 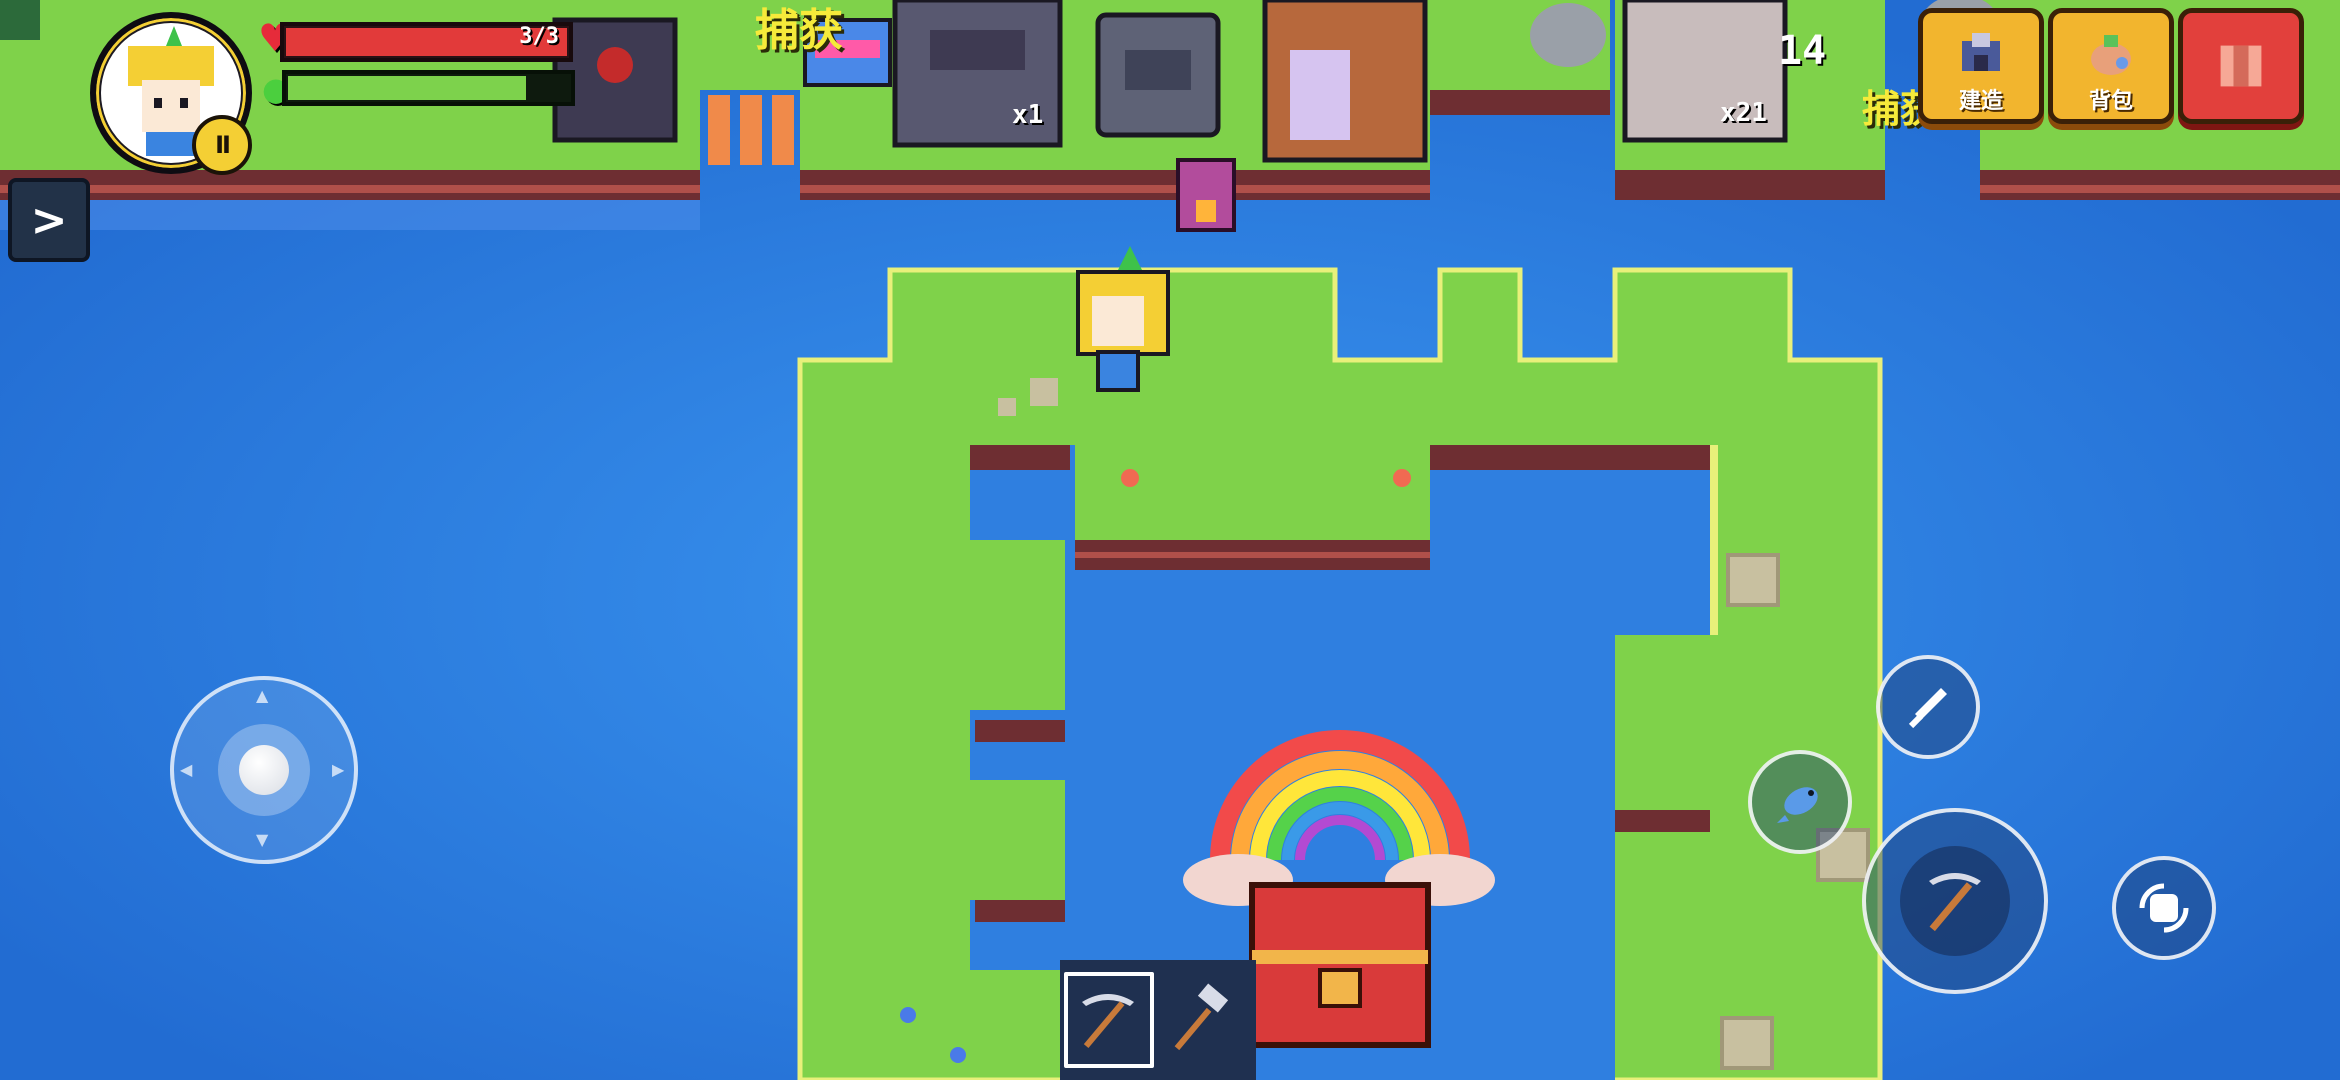 What do you see at coordinates (1201, 1017) in the screenshot?
I see `hammer-icon` at bounding box center [1201, 1017].